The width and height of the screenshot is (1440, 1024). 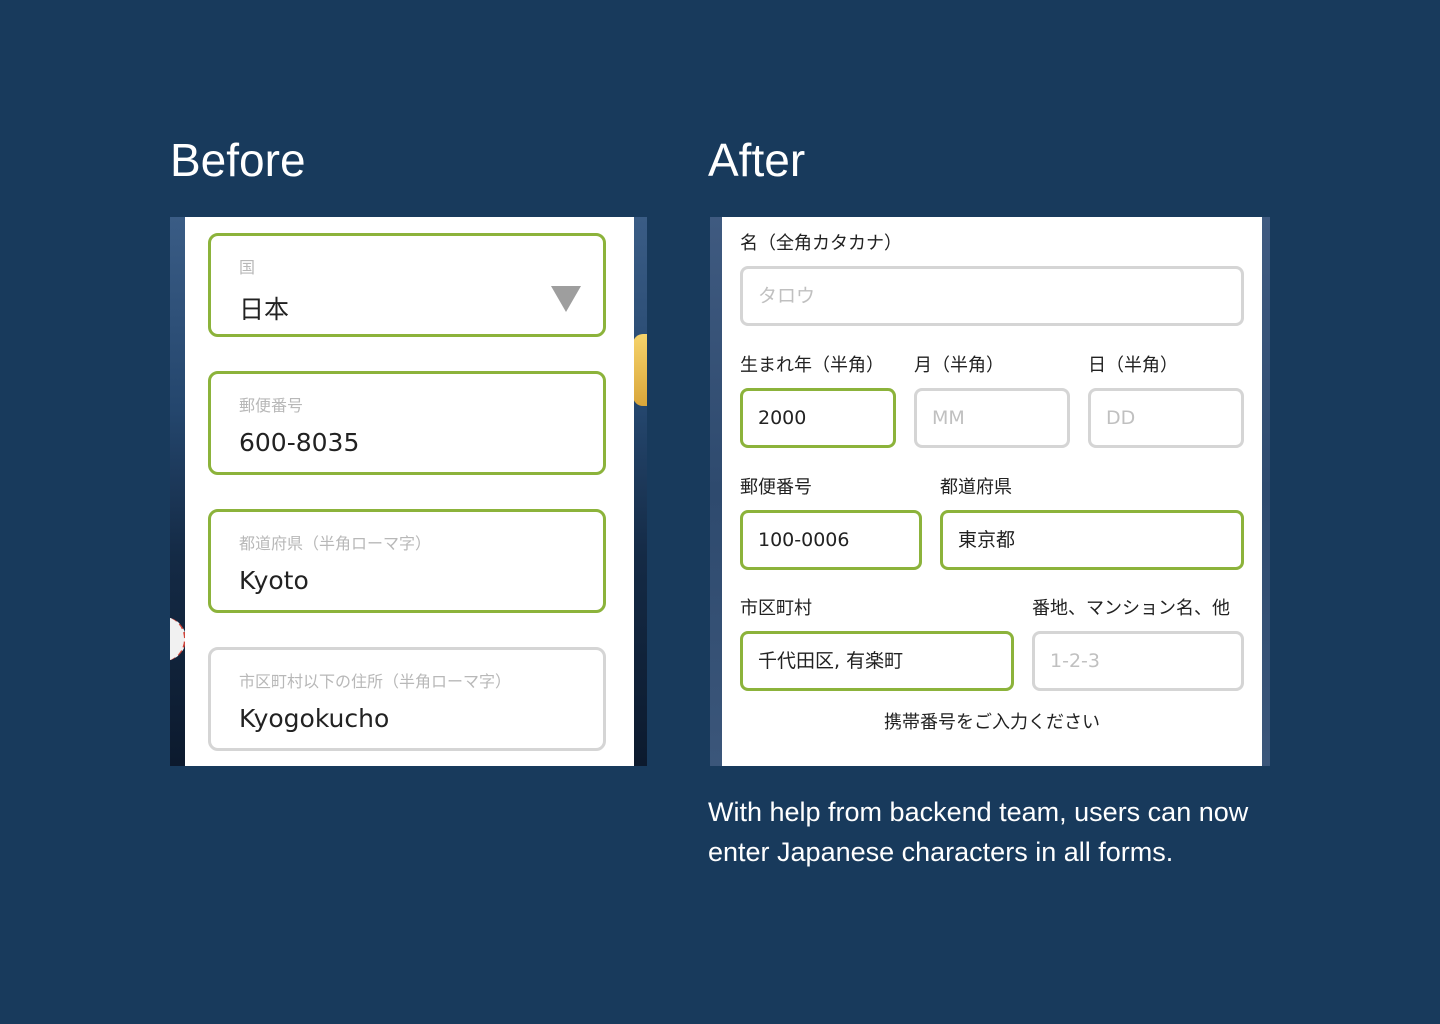 I want to click on before-prefecture-value: Kyoto, so click(x=274, y=580).